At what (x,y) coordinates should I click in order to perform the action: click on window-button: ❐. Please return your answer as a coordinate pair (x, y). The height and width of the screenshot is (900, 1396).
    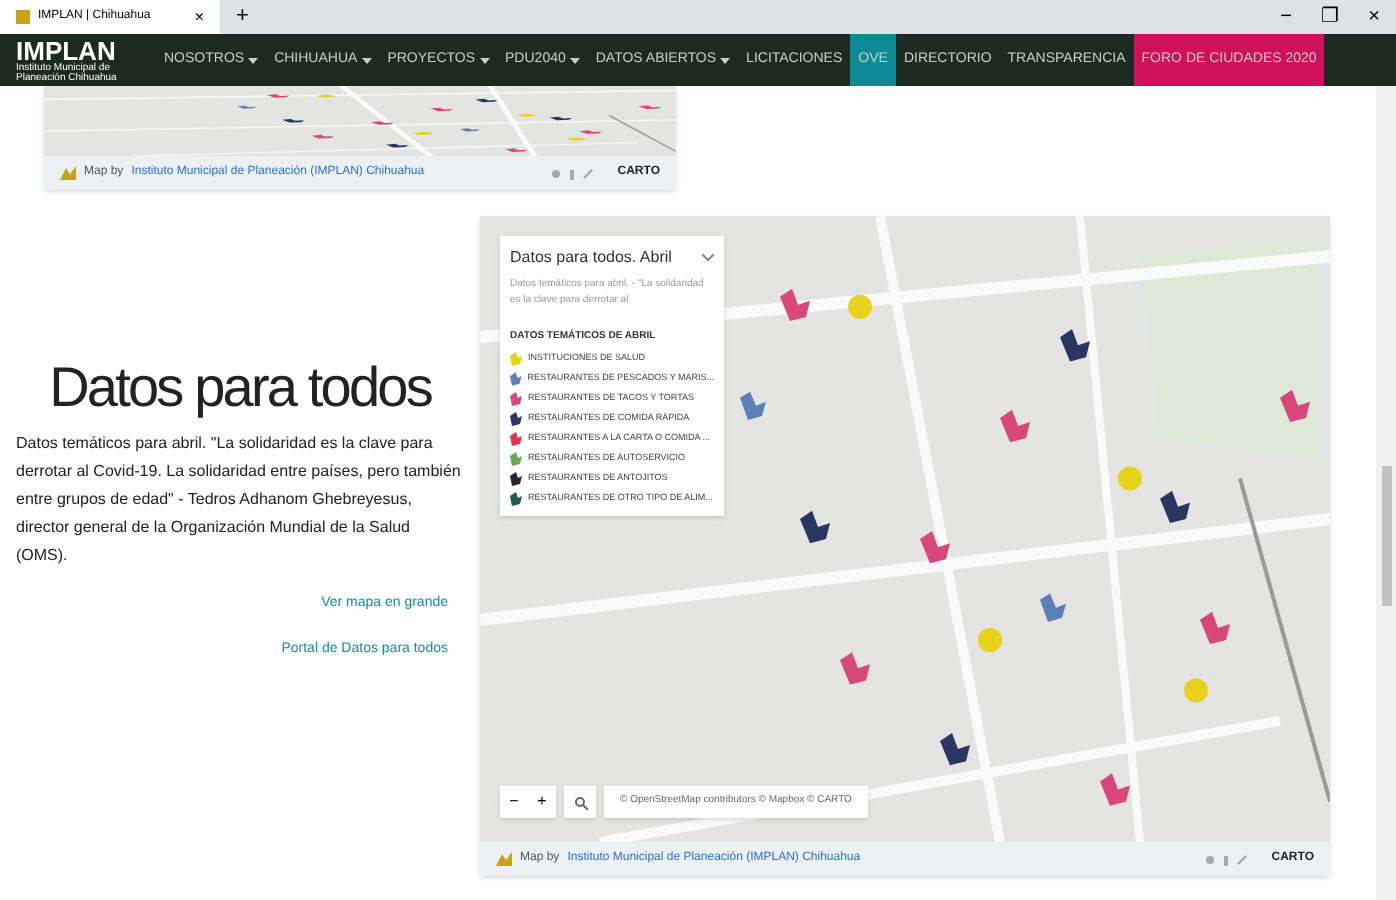
    Looking at the image, I should click on (1330, 17).